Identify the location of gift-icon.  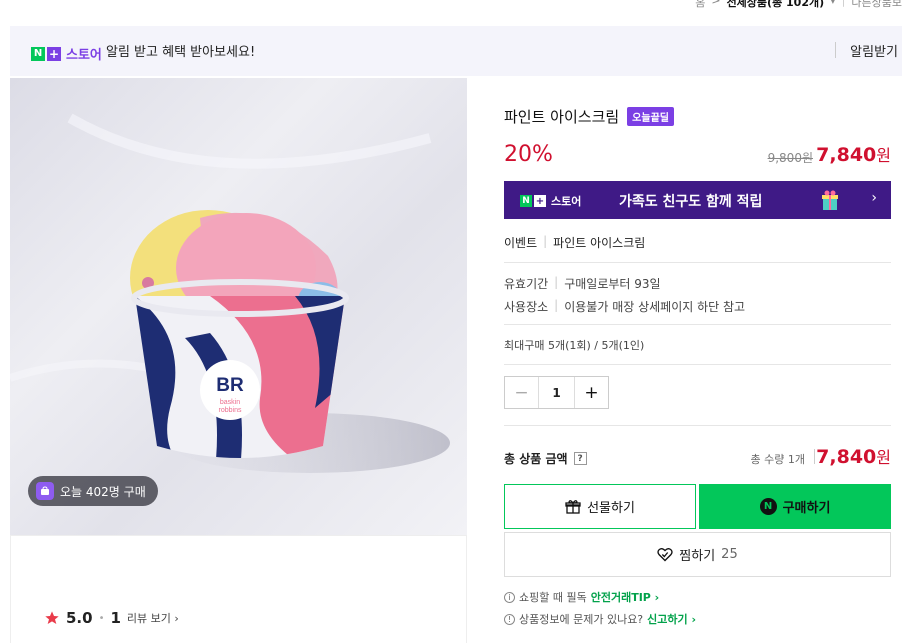
(573, 506).